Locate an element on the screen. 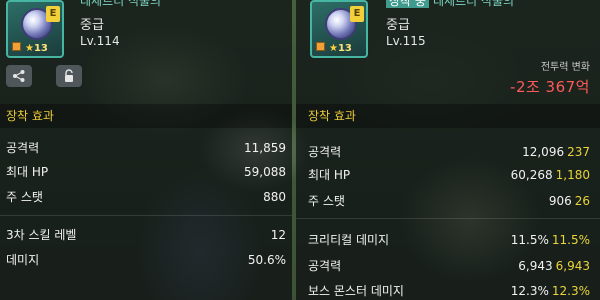 This screenshot has height=300, width=600. equipped-badge: 장착 중 is located at coordinates (407, 4).